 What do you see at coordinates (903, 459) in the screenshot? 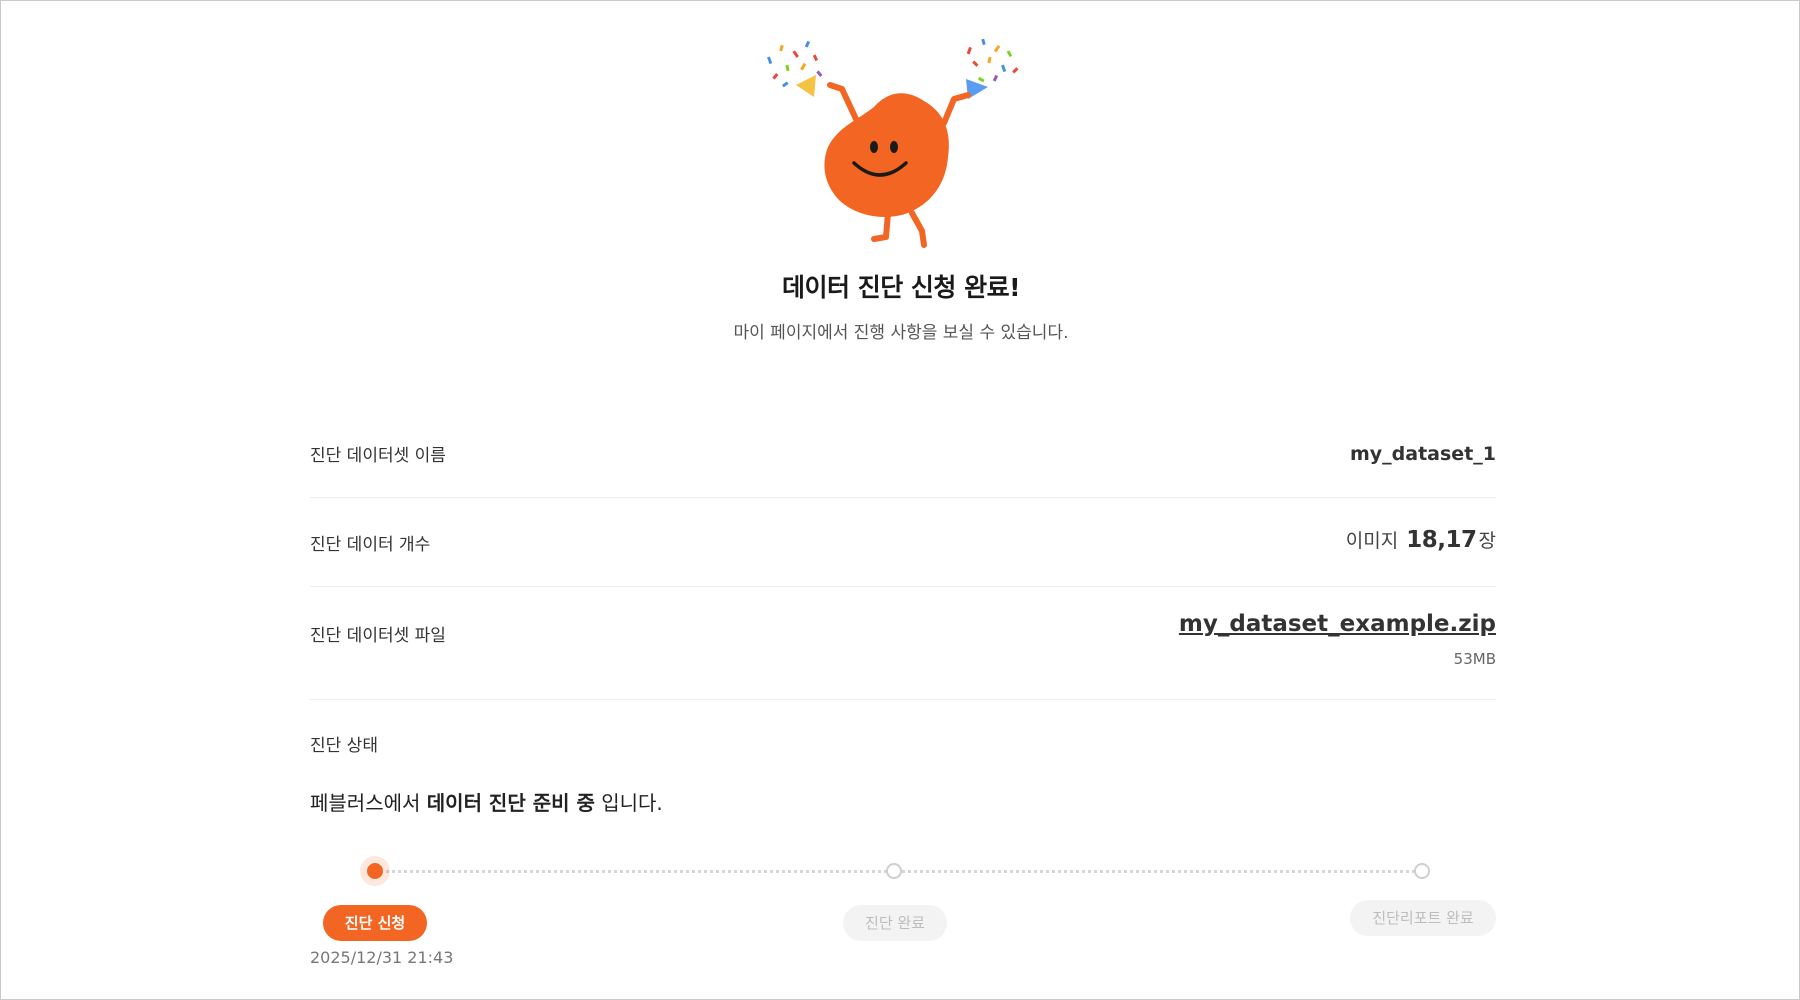
I see `dataset-name-row: 진단 데이터셋 이름 my_dataset_1` at bounding box center [903, 459].